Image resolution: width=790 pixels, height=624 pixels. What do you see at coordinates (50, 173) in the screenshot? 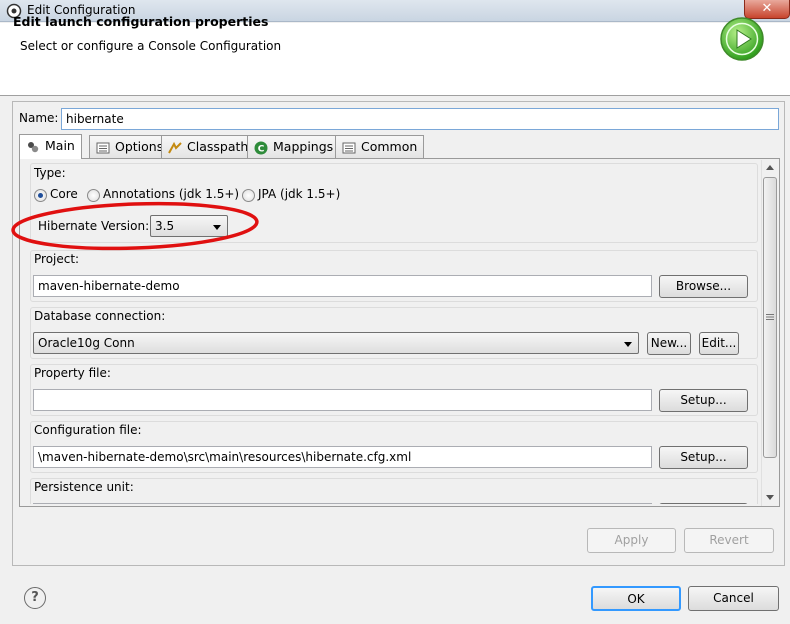
I see `type-label: Type:` at bounding box center [50, 173].